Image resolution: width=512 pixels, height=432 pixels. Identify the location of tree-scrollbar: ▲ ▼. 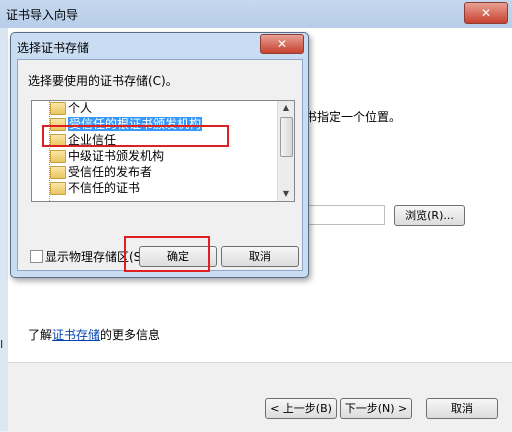
(285, 151).